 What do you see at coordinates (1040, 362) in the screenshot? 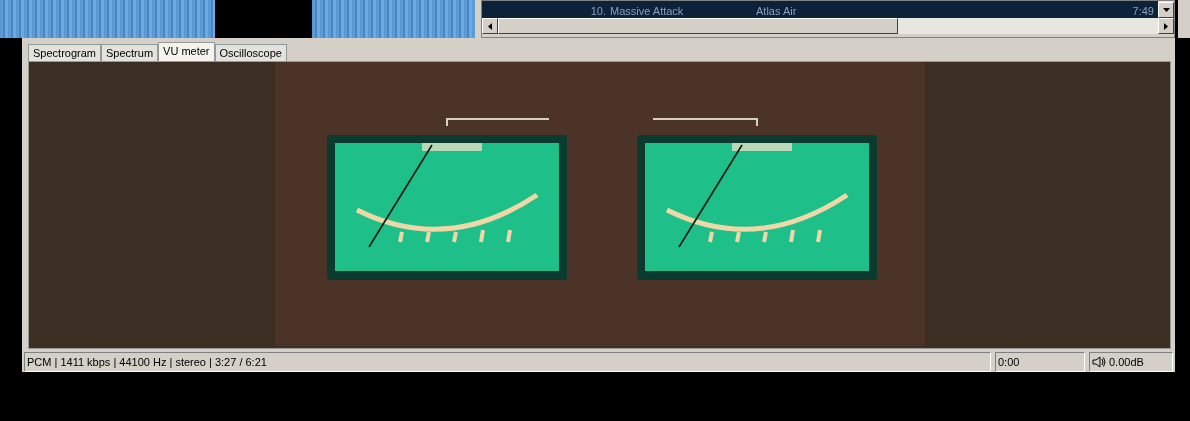
I see `position-display: 0:00` at bounding box center [1040, 362].